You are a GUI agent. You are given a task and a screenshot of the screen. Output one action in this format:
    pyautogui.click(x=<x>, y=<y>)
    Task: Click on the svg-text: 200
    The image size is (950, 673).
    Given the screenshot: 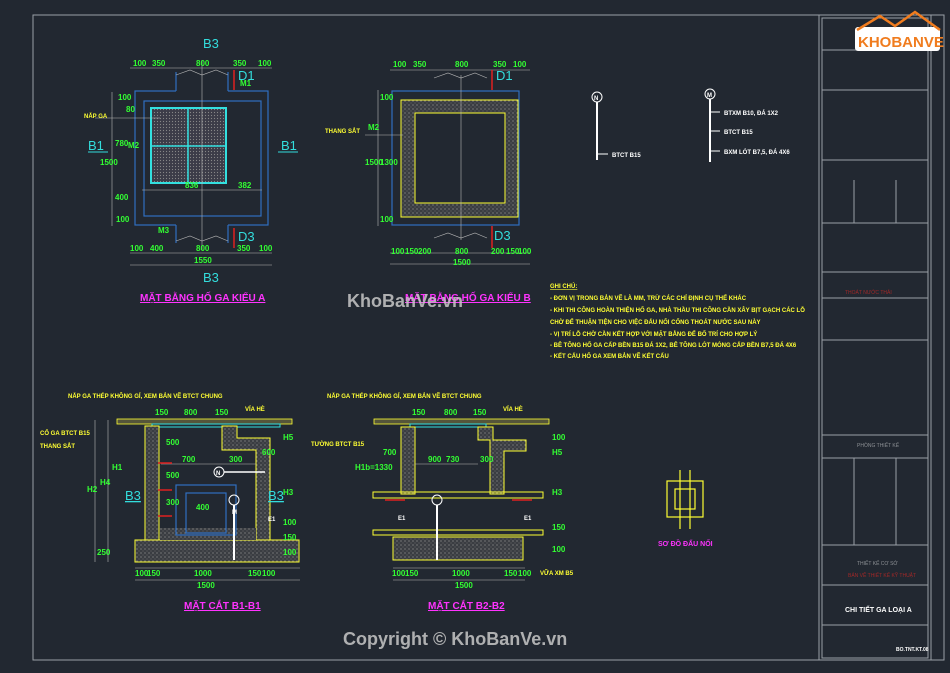 What is the action you would take?
    pyautogui.click(x=498, y=251)
    